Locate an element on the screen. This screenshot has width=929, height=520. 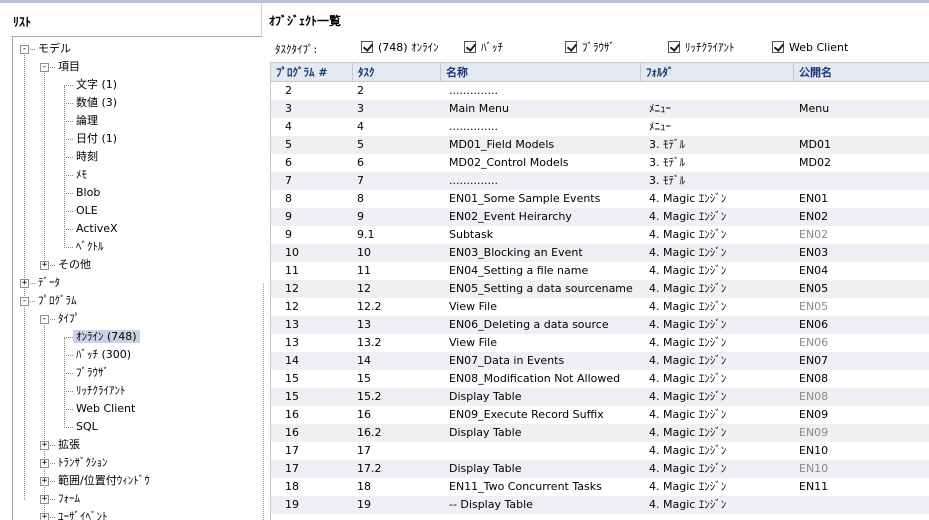
table-row: 7 7.............. 3. ﾓﾃﾞﾙ is located at coordinates (600, 181).